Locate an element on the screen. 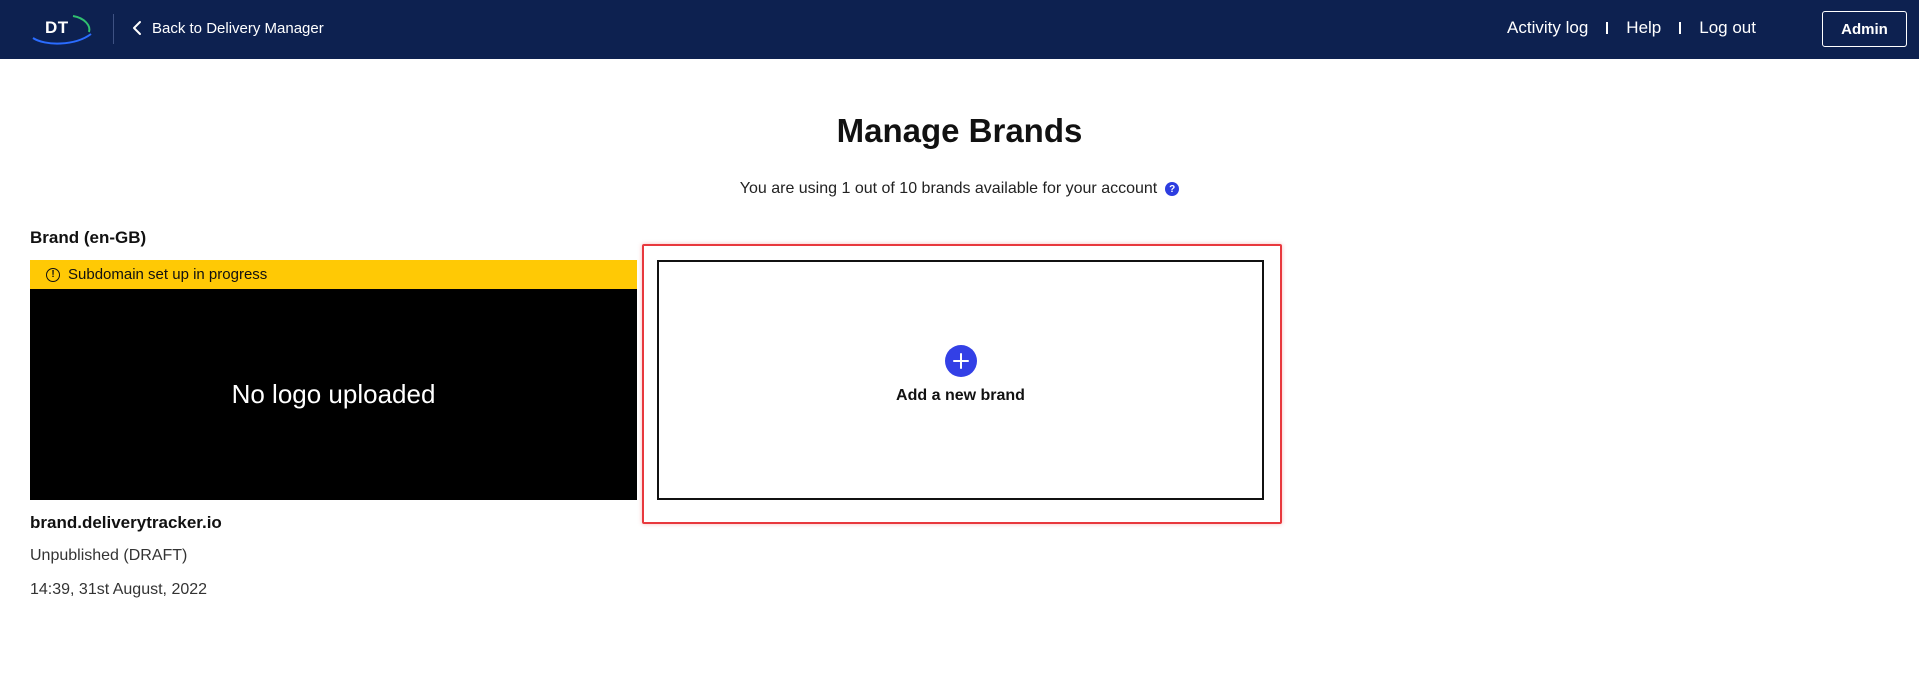  status-banner-text: Subdomain set up in progress is located at coordinates (168, 274).